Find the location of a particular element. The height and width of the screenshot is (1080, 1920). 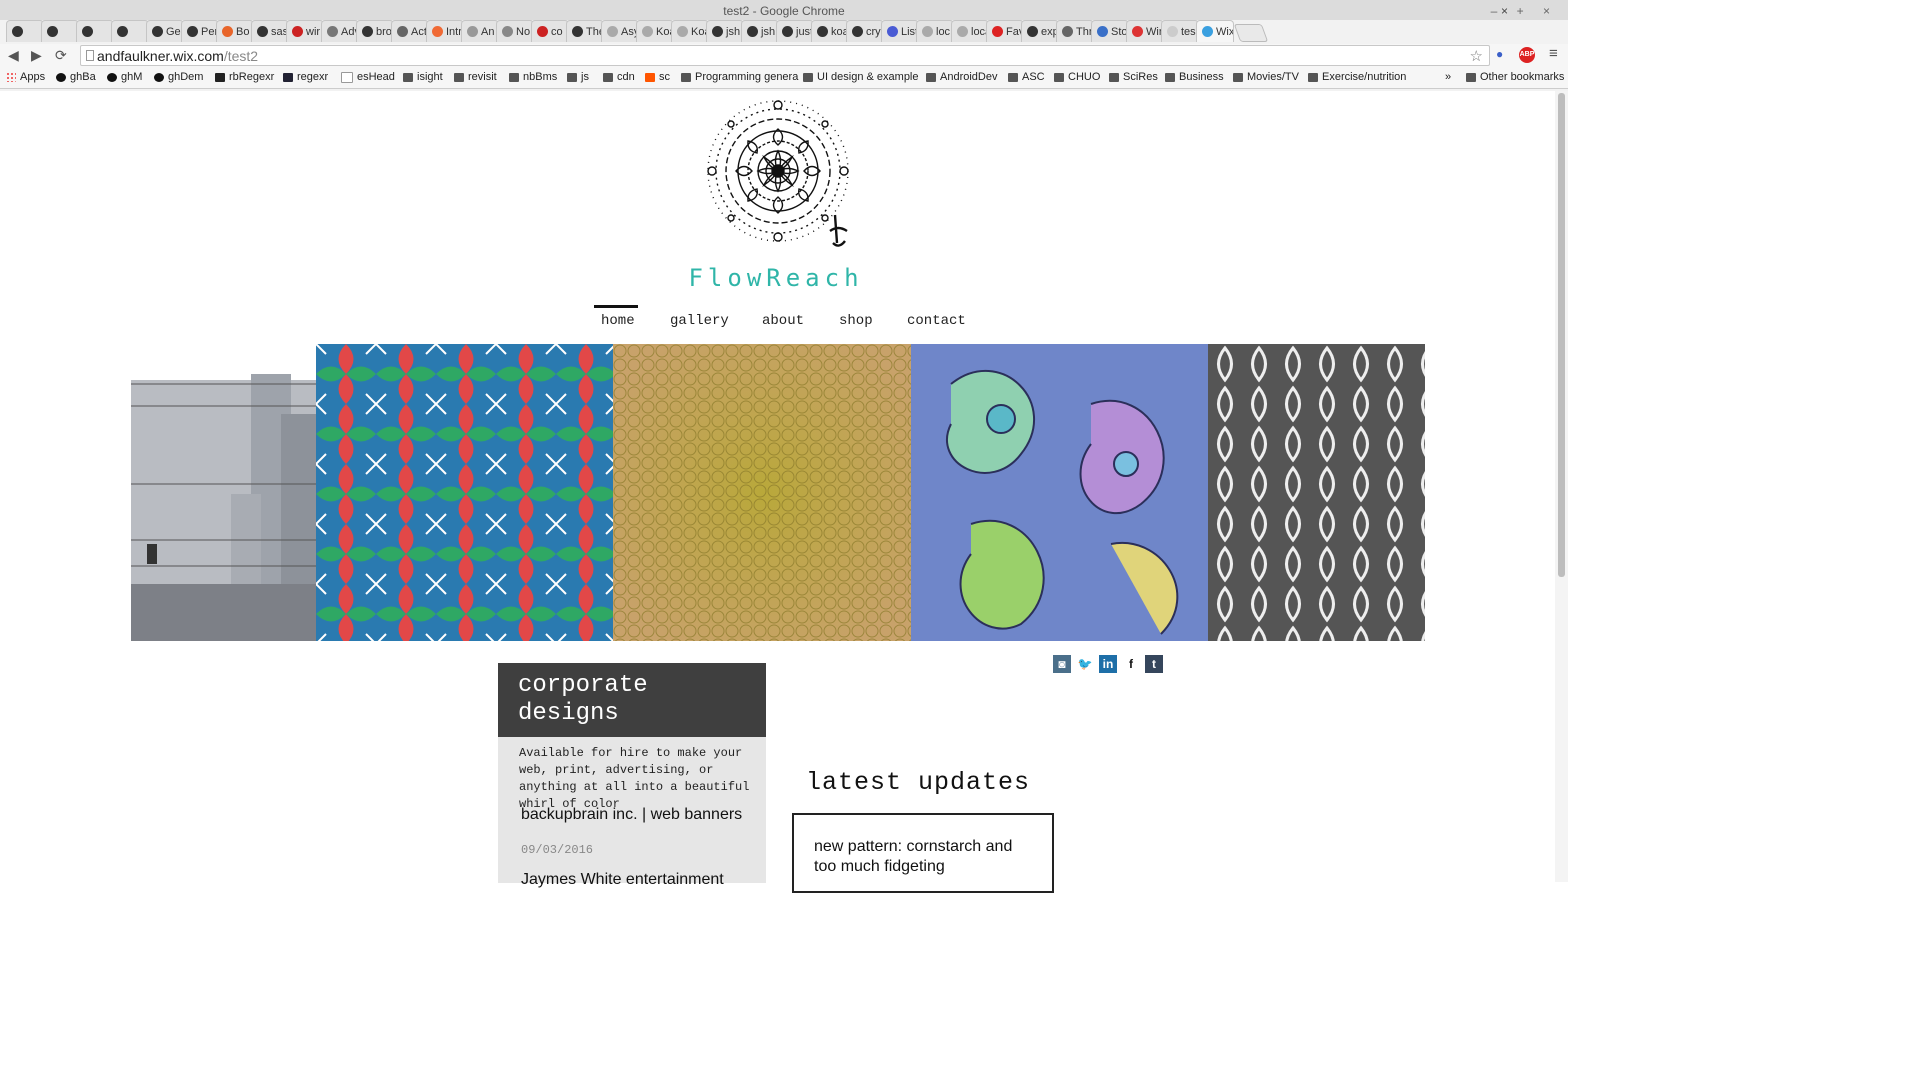

folder-icon is located at coordinates (931, 77).